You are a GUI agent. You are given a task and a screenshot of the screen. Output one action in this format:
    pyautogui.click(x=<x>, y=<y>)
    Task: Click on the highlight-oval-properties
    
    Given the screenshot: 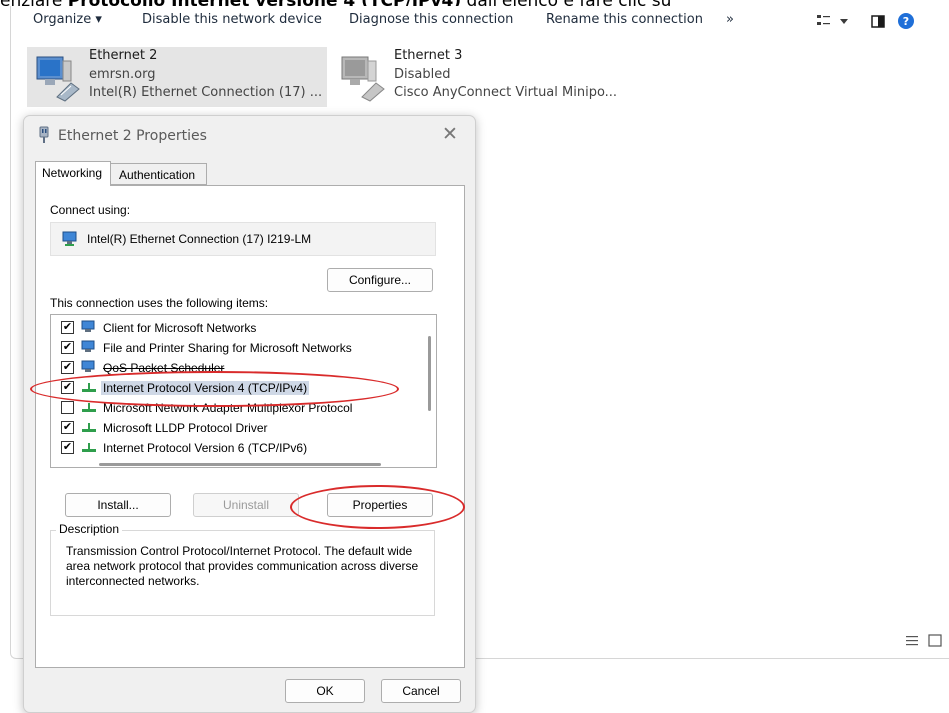 What is the action you would take?
    pyautogui.click(x=377, y=507)
    